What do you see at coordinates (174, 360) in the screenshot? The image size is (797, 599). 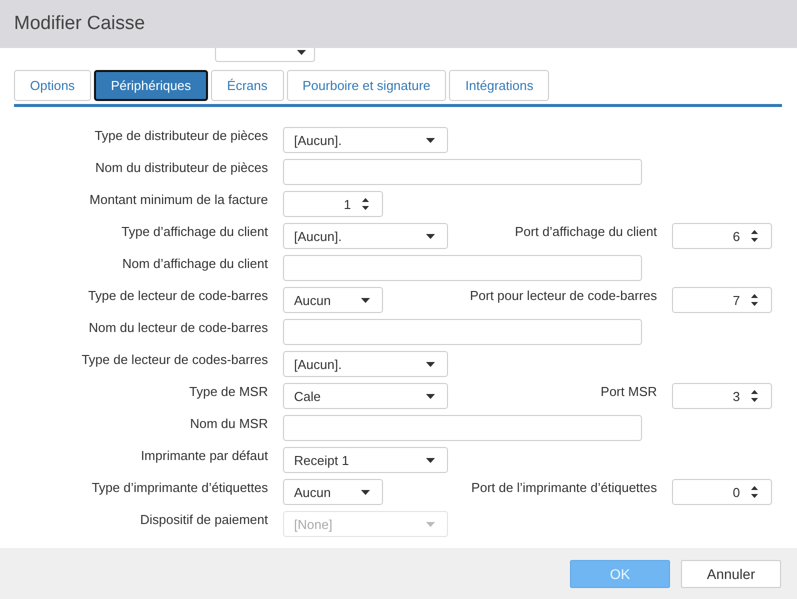 I see `field-label: Type de lecteur de codes-barres` at bounding box center [174, 360].